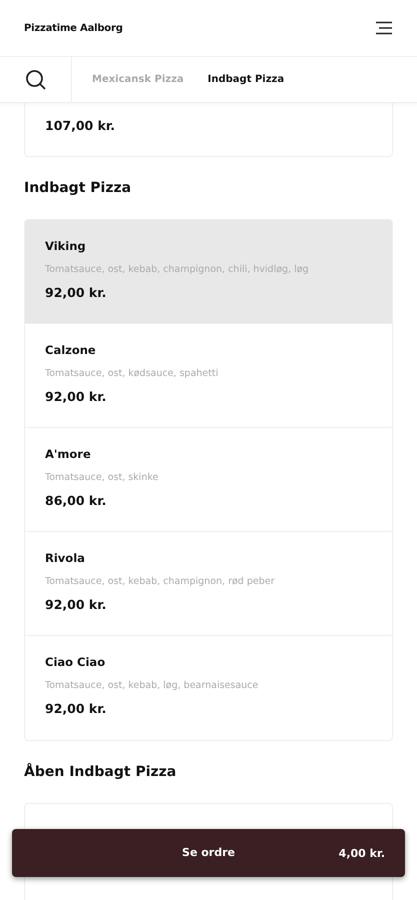 This screenshot has height=900, width=417. Describe the element at coordinates (177, 270) in the screenshot. I see `item-description: Tomatsauce, ost, kebab, champignon, chili, hvidløg, løg` at that location.